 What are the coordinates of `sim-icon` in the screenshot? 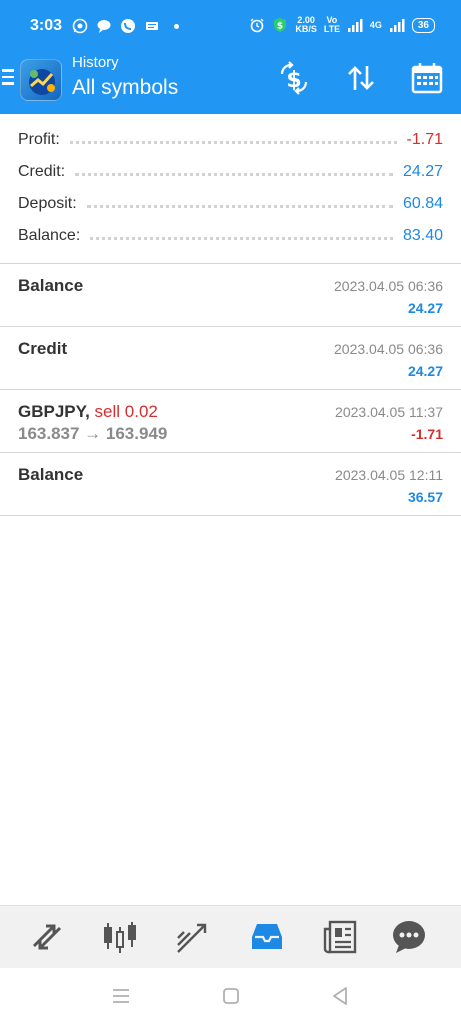 It's located at (152, 26).